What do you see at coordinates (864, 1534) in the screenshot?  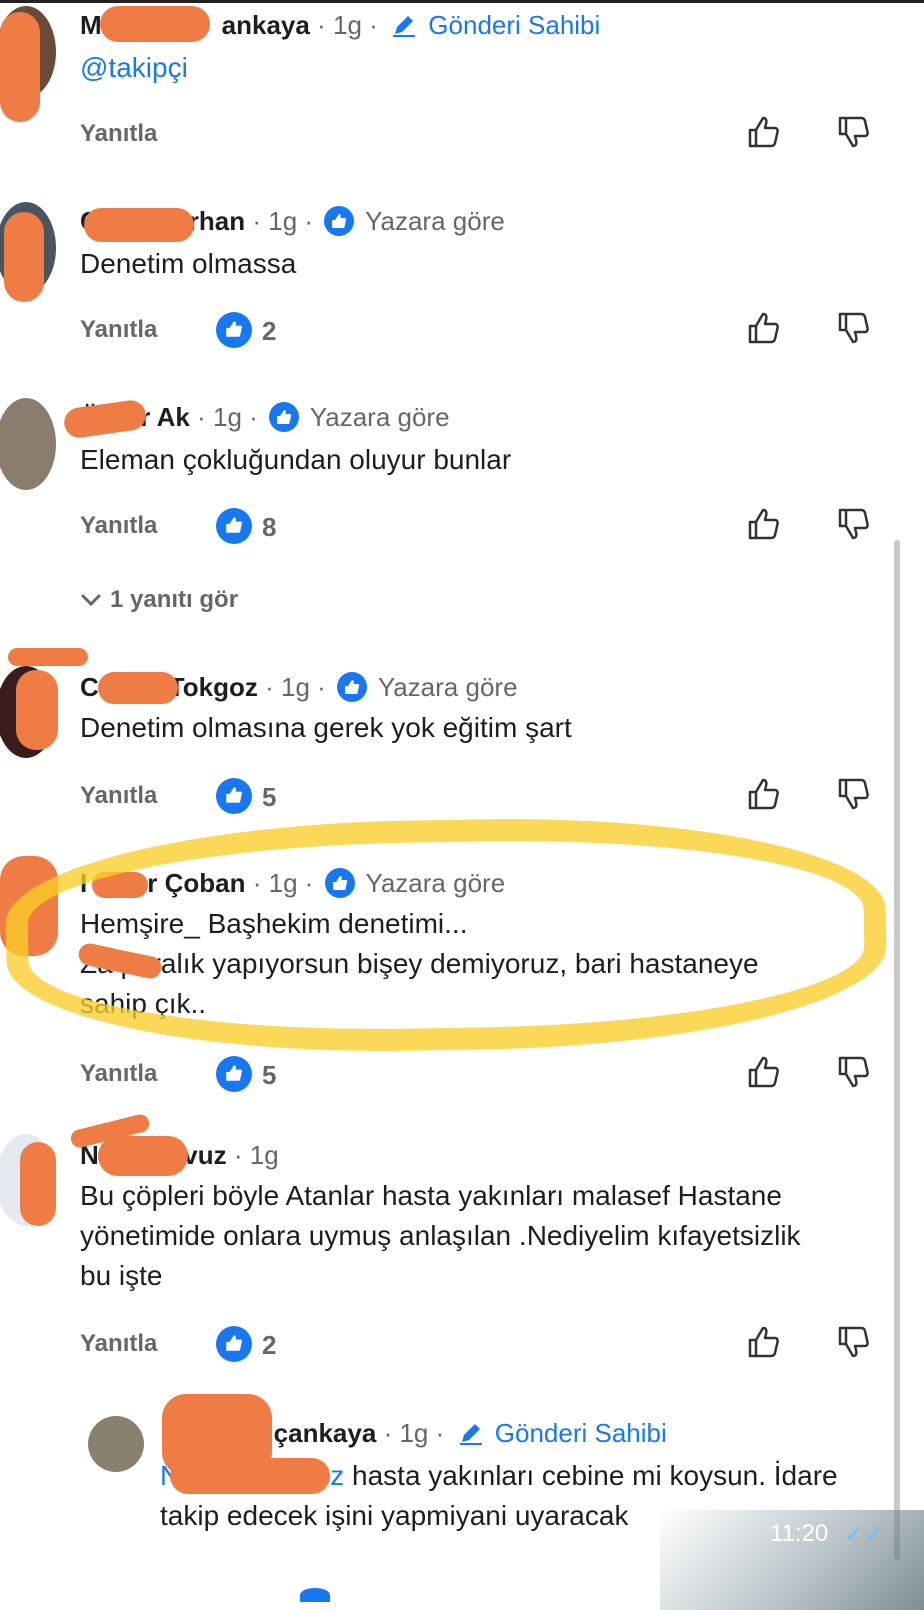 I see `read-ticks-icon: ✓✓` at bounding box center [864, 1534].